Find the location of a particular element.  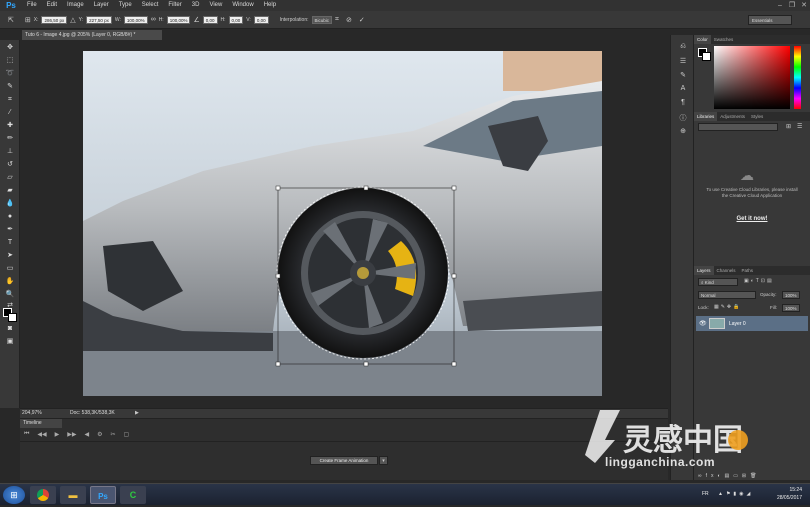

layer-row: 👁 Layer 0 is located at coordinates (752, 323).